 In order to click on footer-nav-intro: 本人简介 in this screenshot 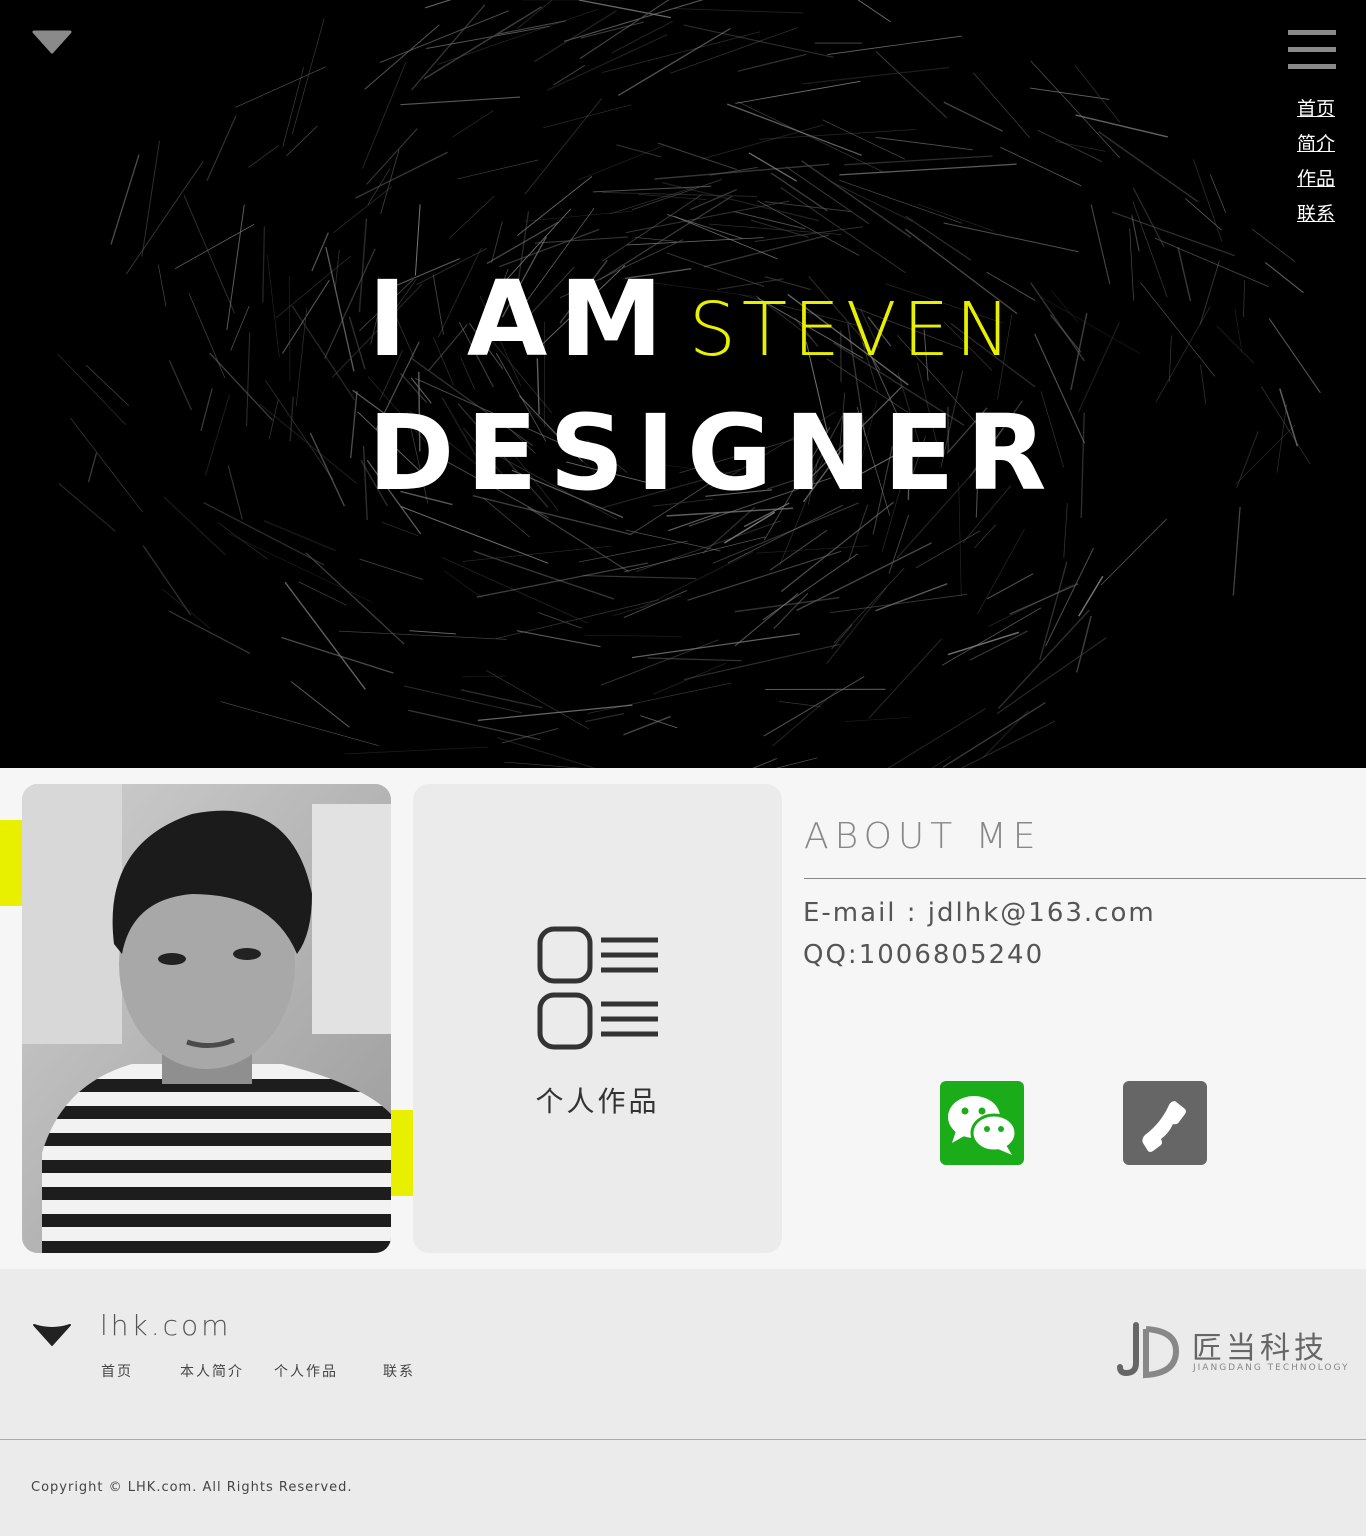, I will do `click(212, 1371)`.